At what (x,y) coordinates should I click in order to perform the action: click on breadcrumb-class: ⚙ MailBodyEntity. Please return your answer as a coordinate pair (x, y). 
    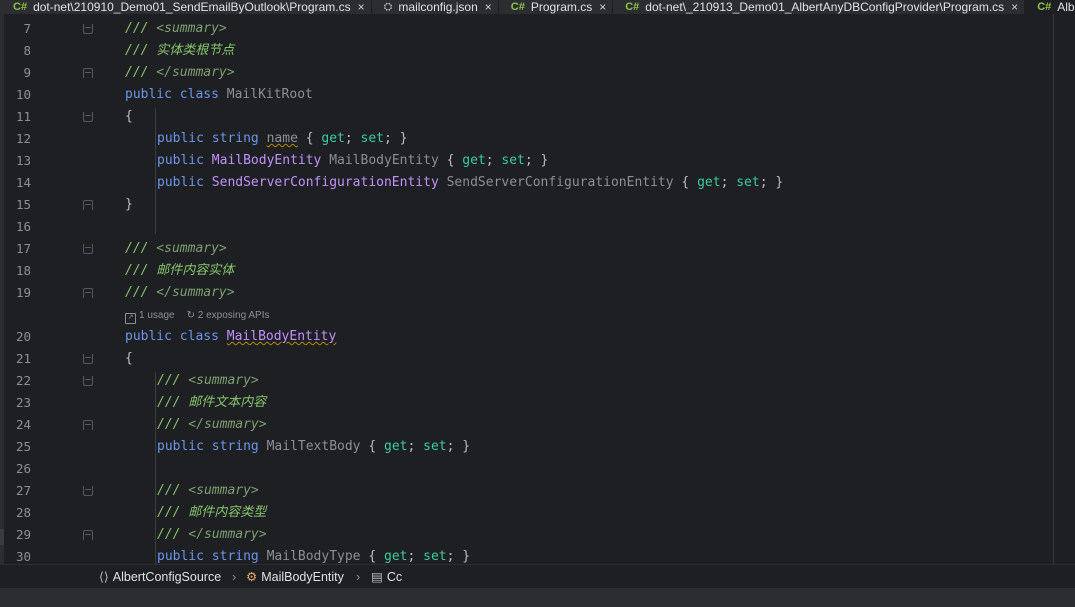
    Looking at the image, I should click on (295, 577).